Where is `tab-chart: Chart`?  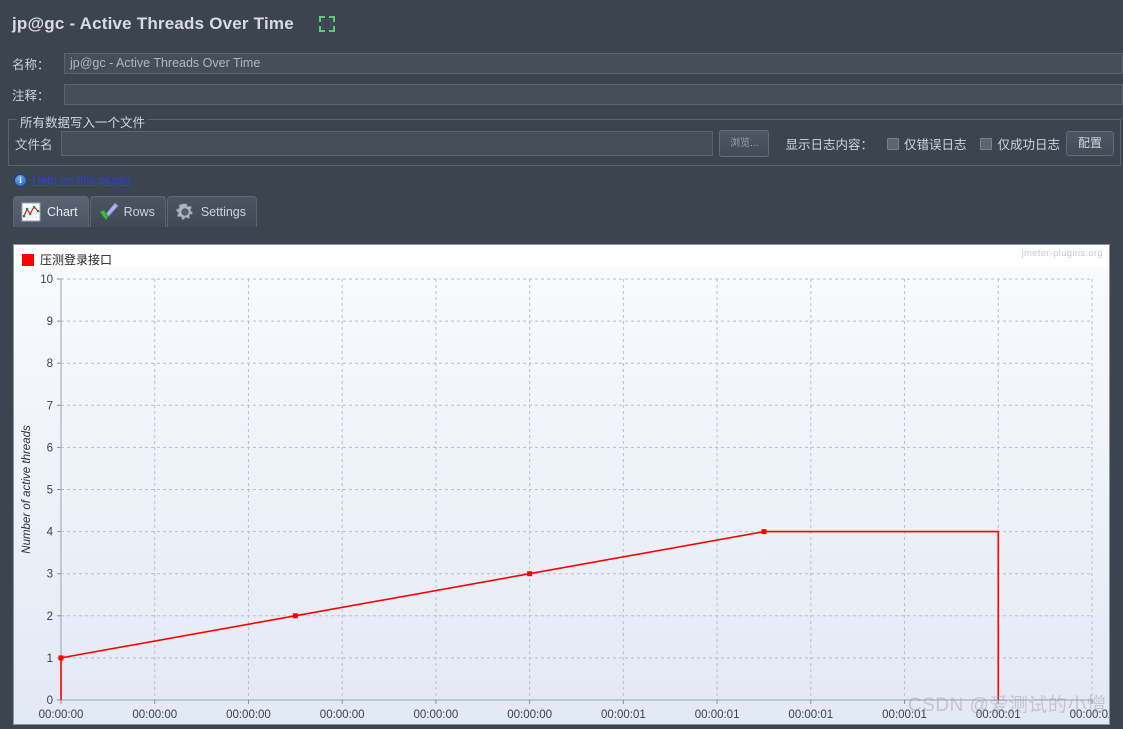
tab-chart: Chart is located at coordinates (51, 211).